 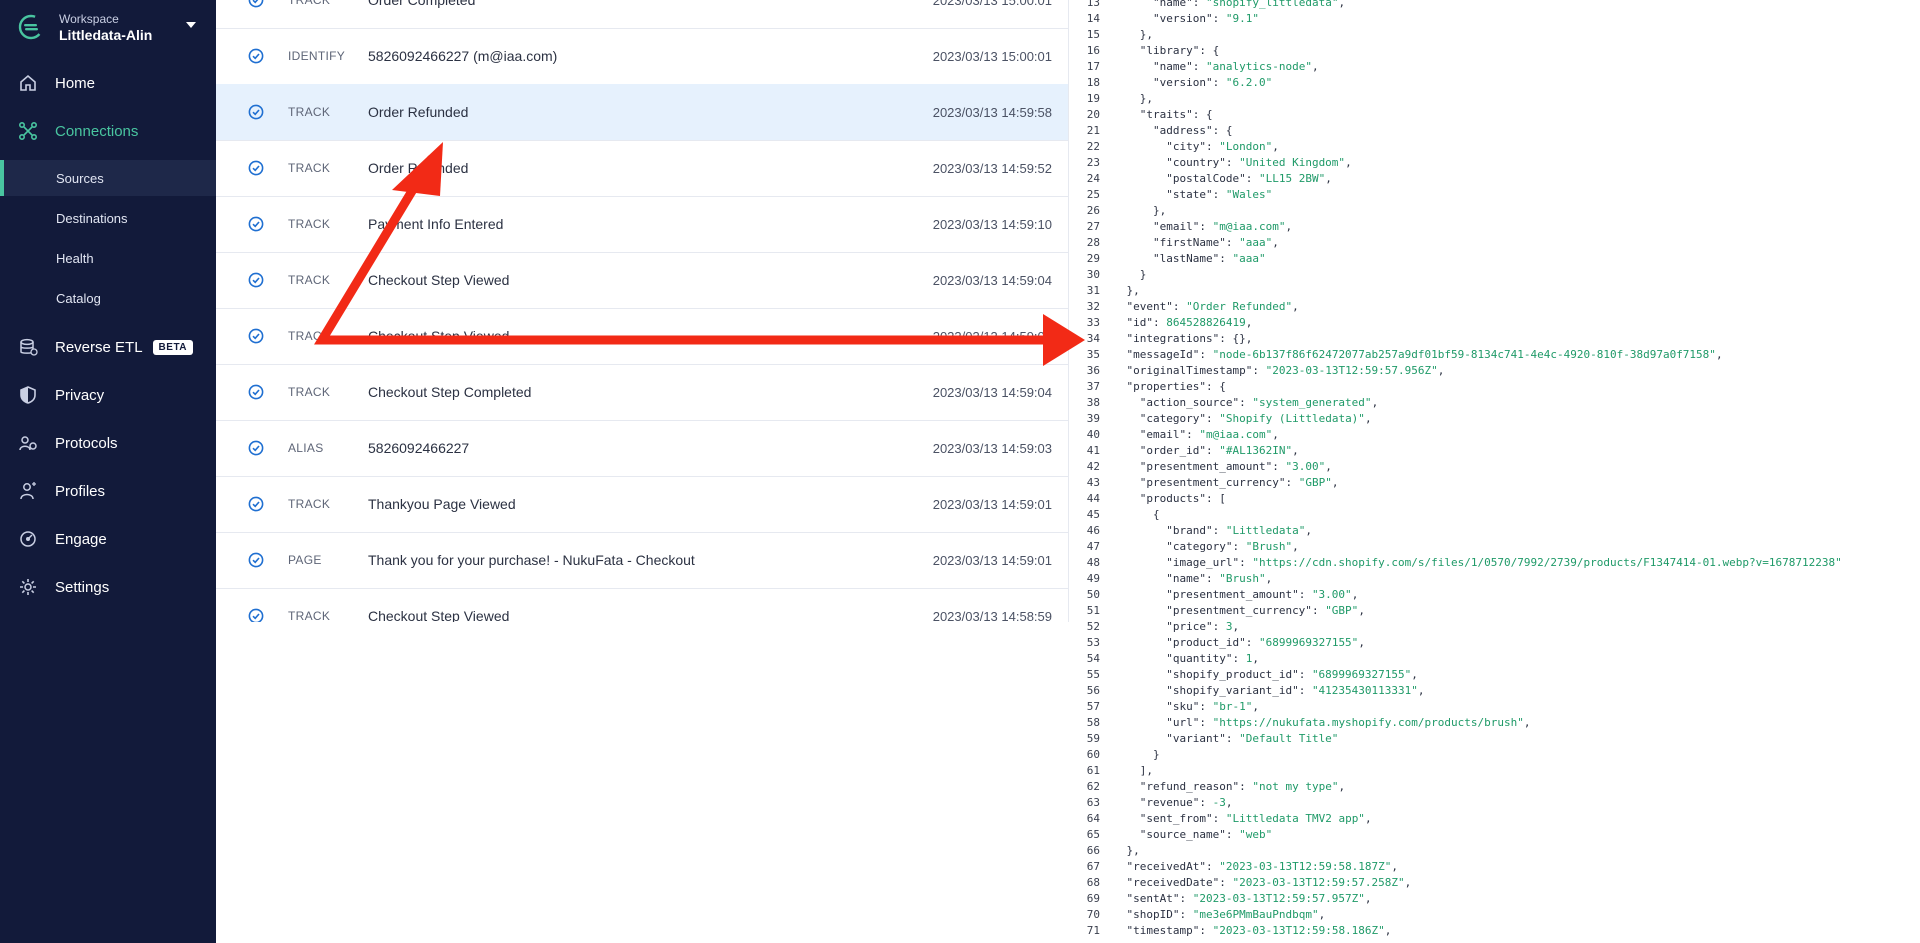 What do you see at coordinates (1189, 786) in the screenshot?
I see `json-key: "refund_reason"` at bounding box center [1189, 786].